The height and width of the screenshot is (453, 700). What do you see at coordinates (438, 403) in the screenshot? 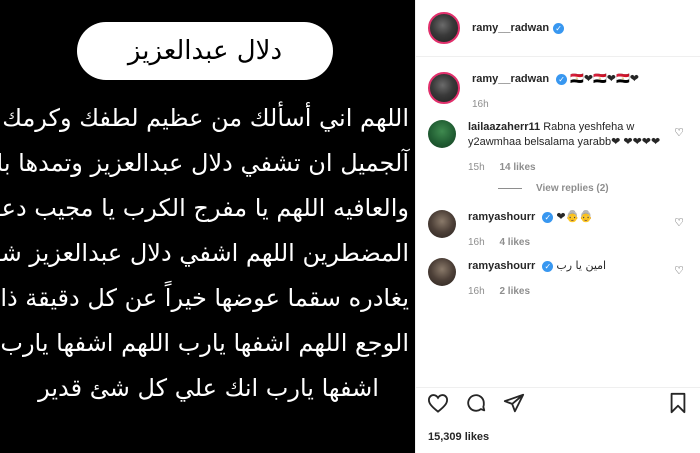
I see `like-heart-icon` at bounding box center [438, 403].